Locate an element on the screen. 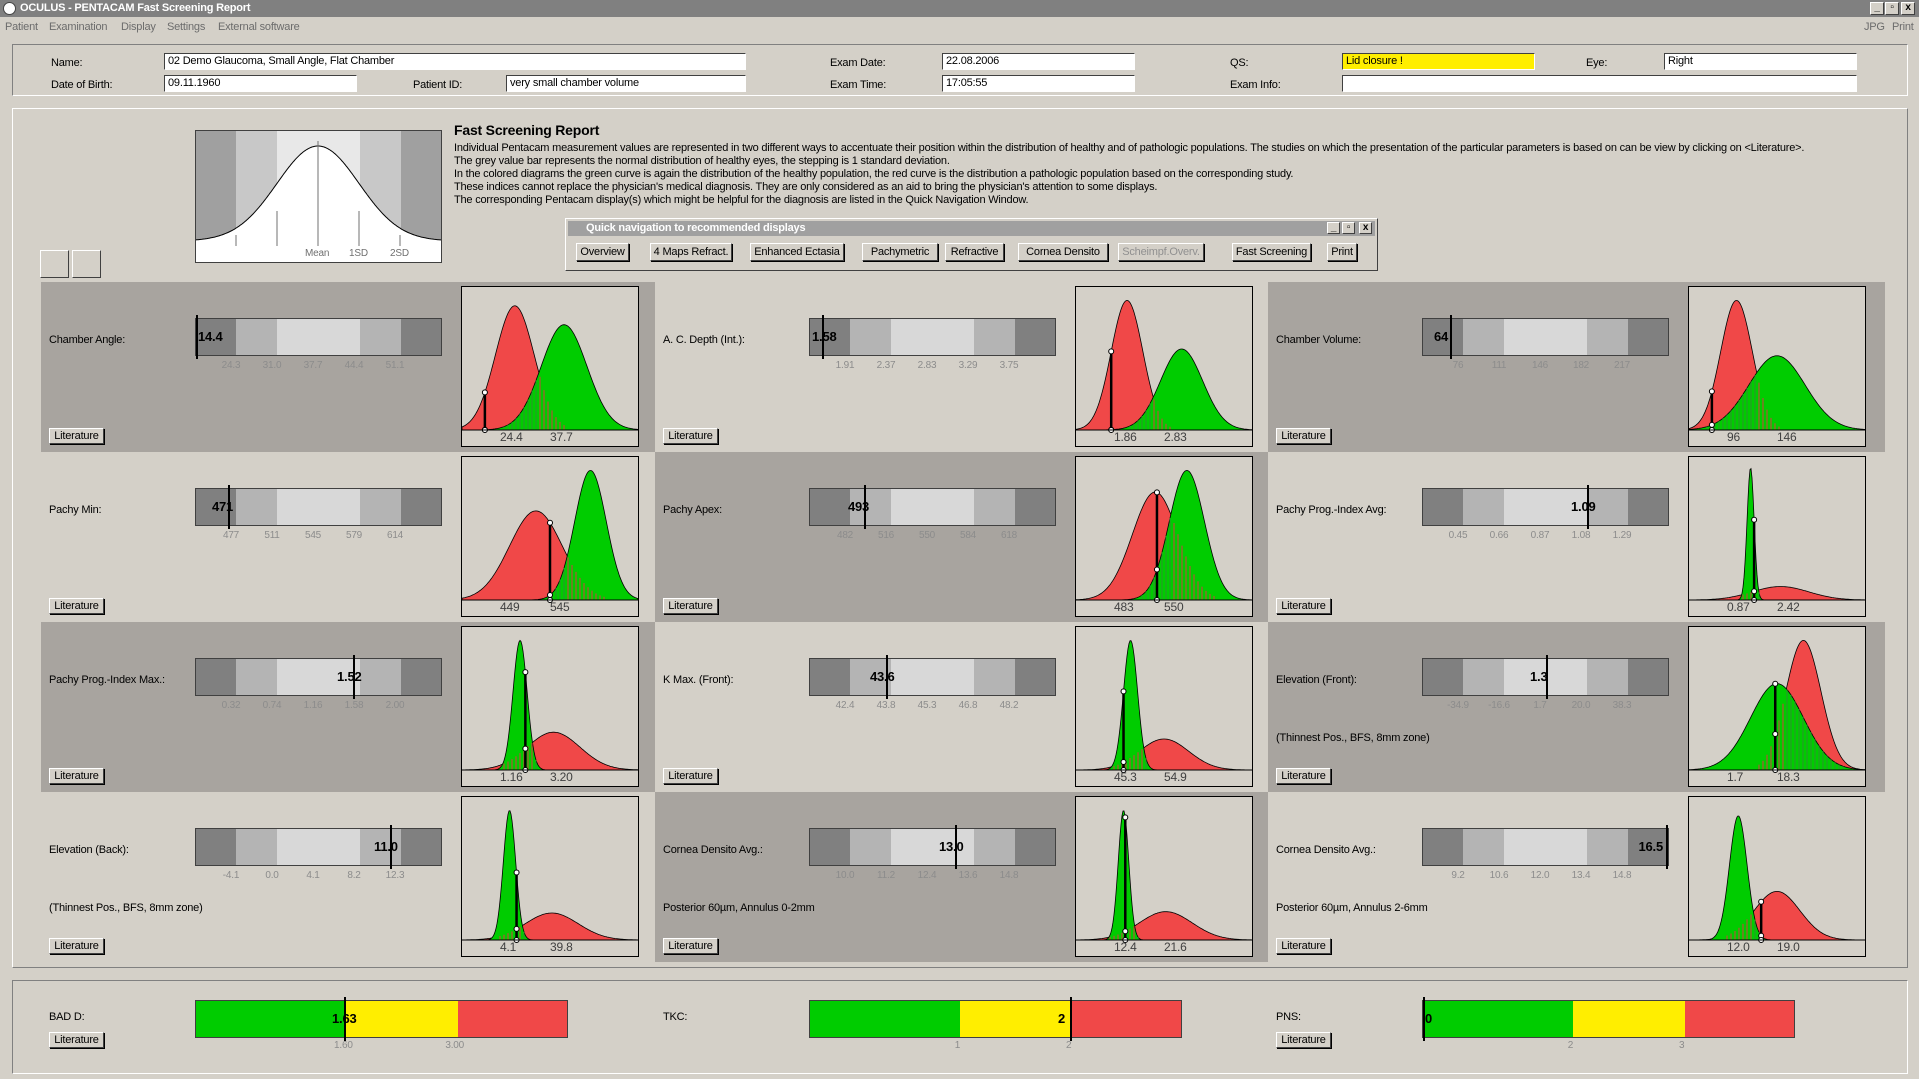 The image size is (1919, 1079). menu-patient: Patient is located at coordinates (21, 27).